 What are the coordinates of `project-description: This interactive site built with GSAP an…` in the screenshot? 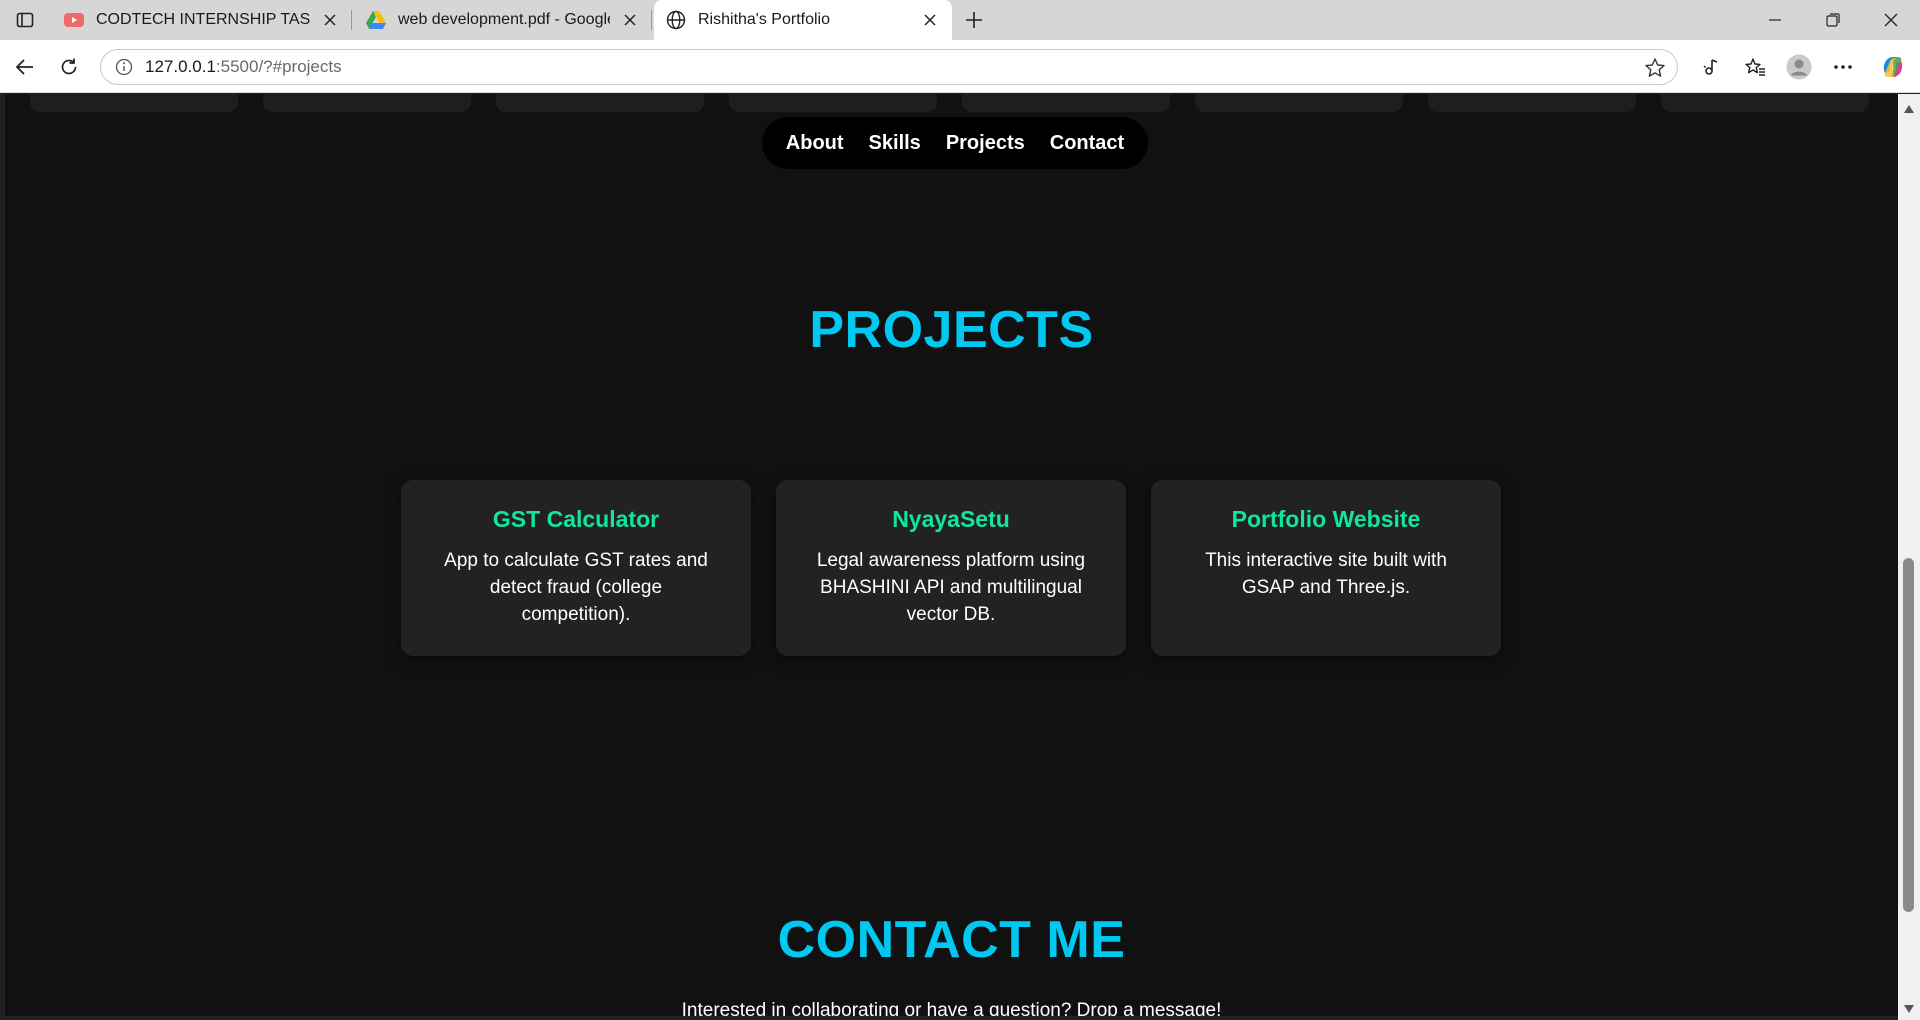 It's located at (1326, 574).